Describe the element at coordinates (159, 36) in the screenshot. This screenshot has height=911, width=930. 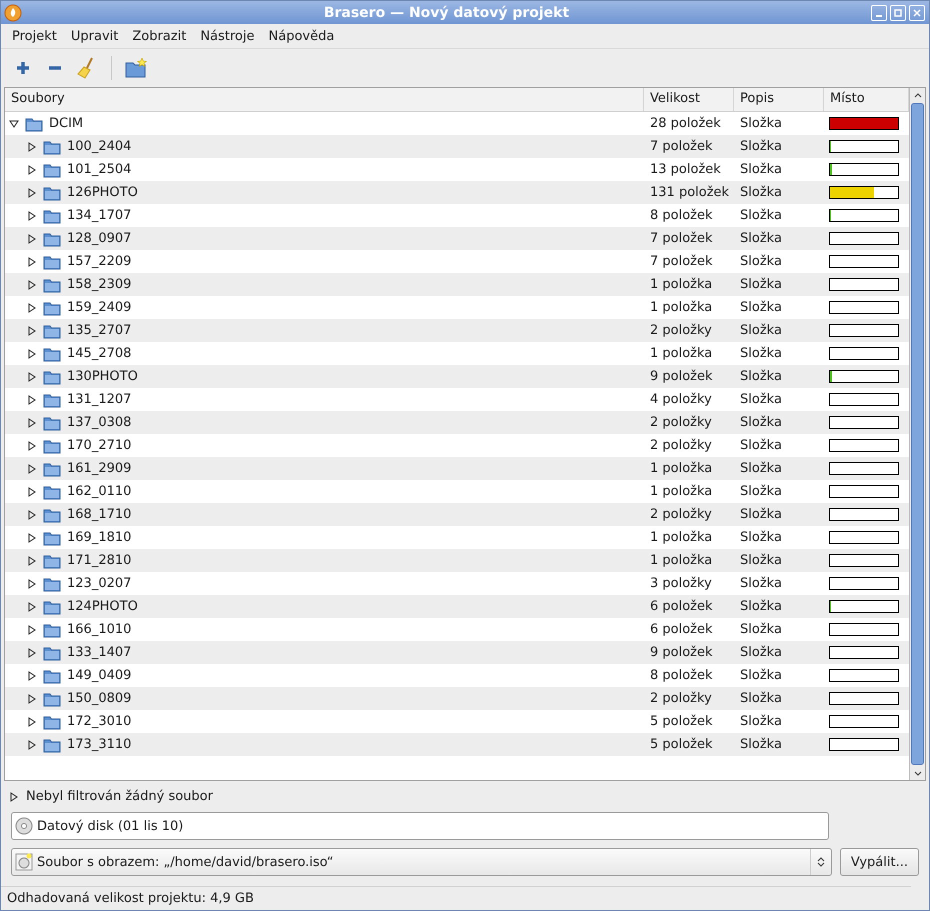
I see `menu-item: Zobrazit` at that location.